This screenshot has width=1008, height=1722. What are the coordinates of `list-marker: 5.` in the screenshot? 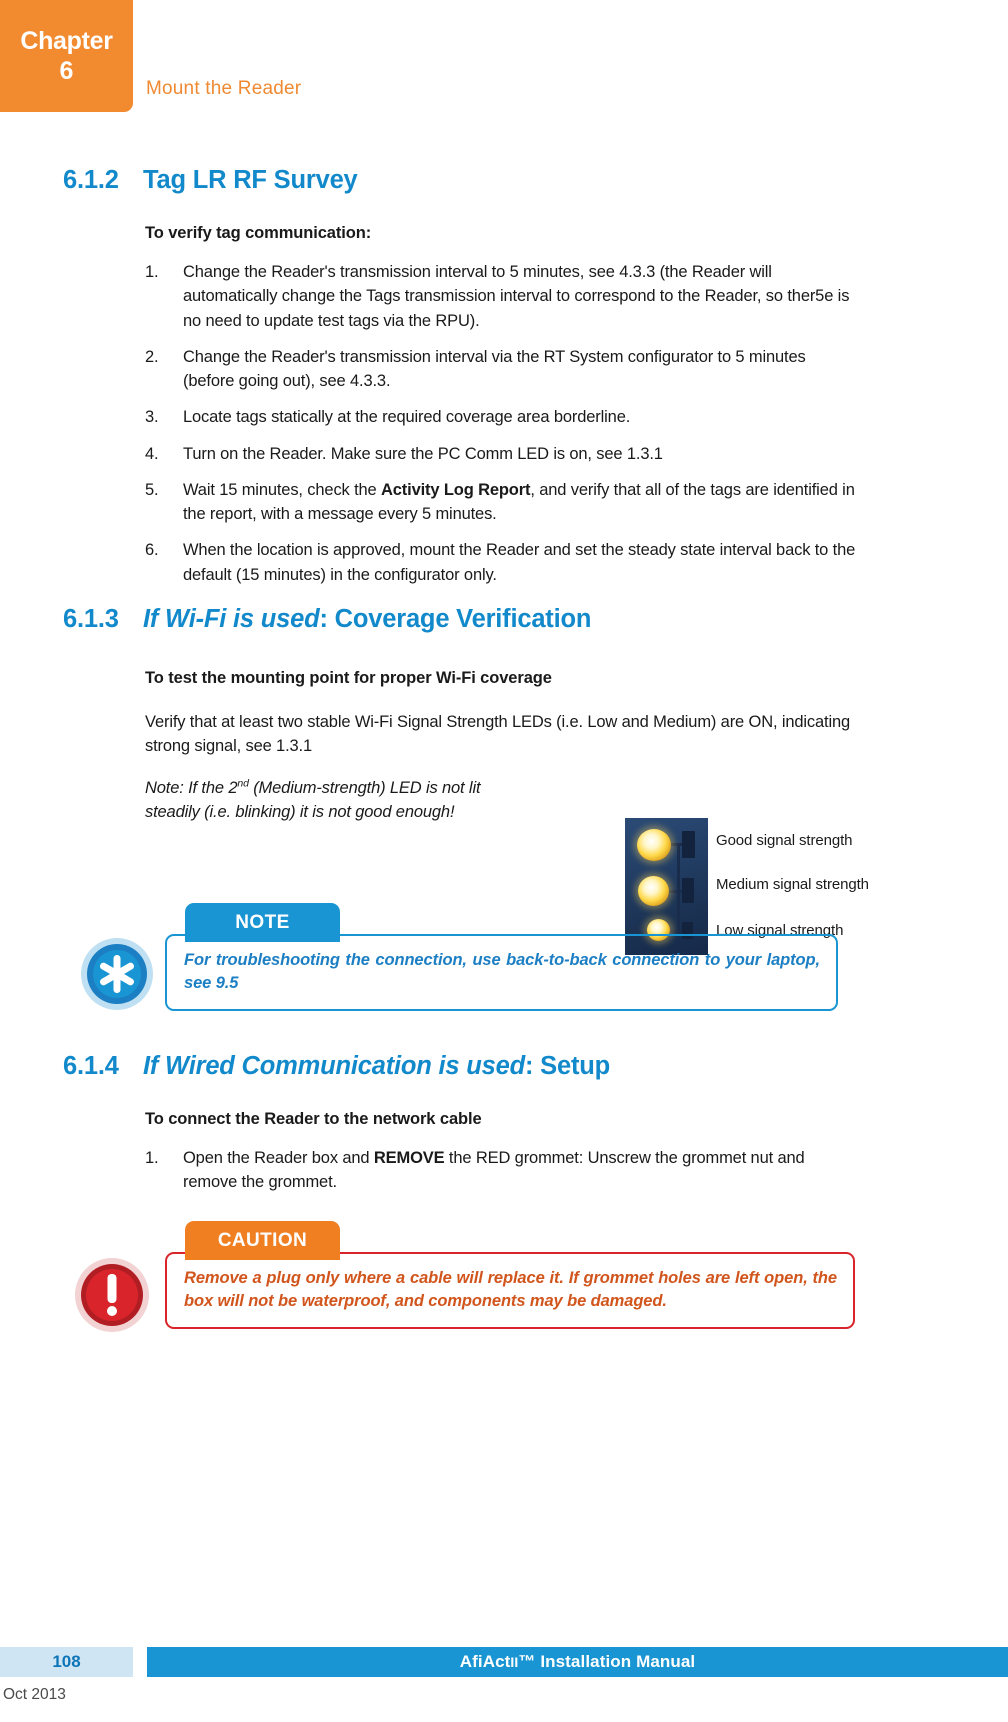 It's located at (152, 489).